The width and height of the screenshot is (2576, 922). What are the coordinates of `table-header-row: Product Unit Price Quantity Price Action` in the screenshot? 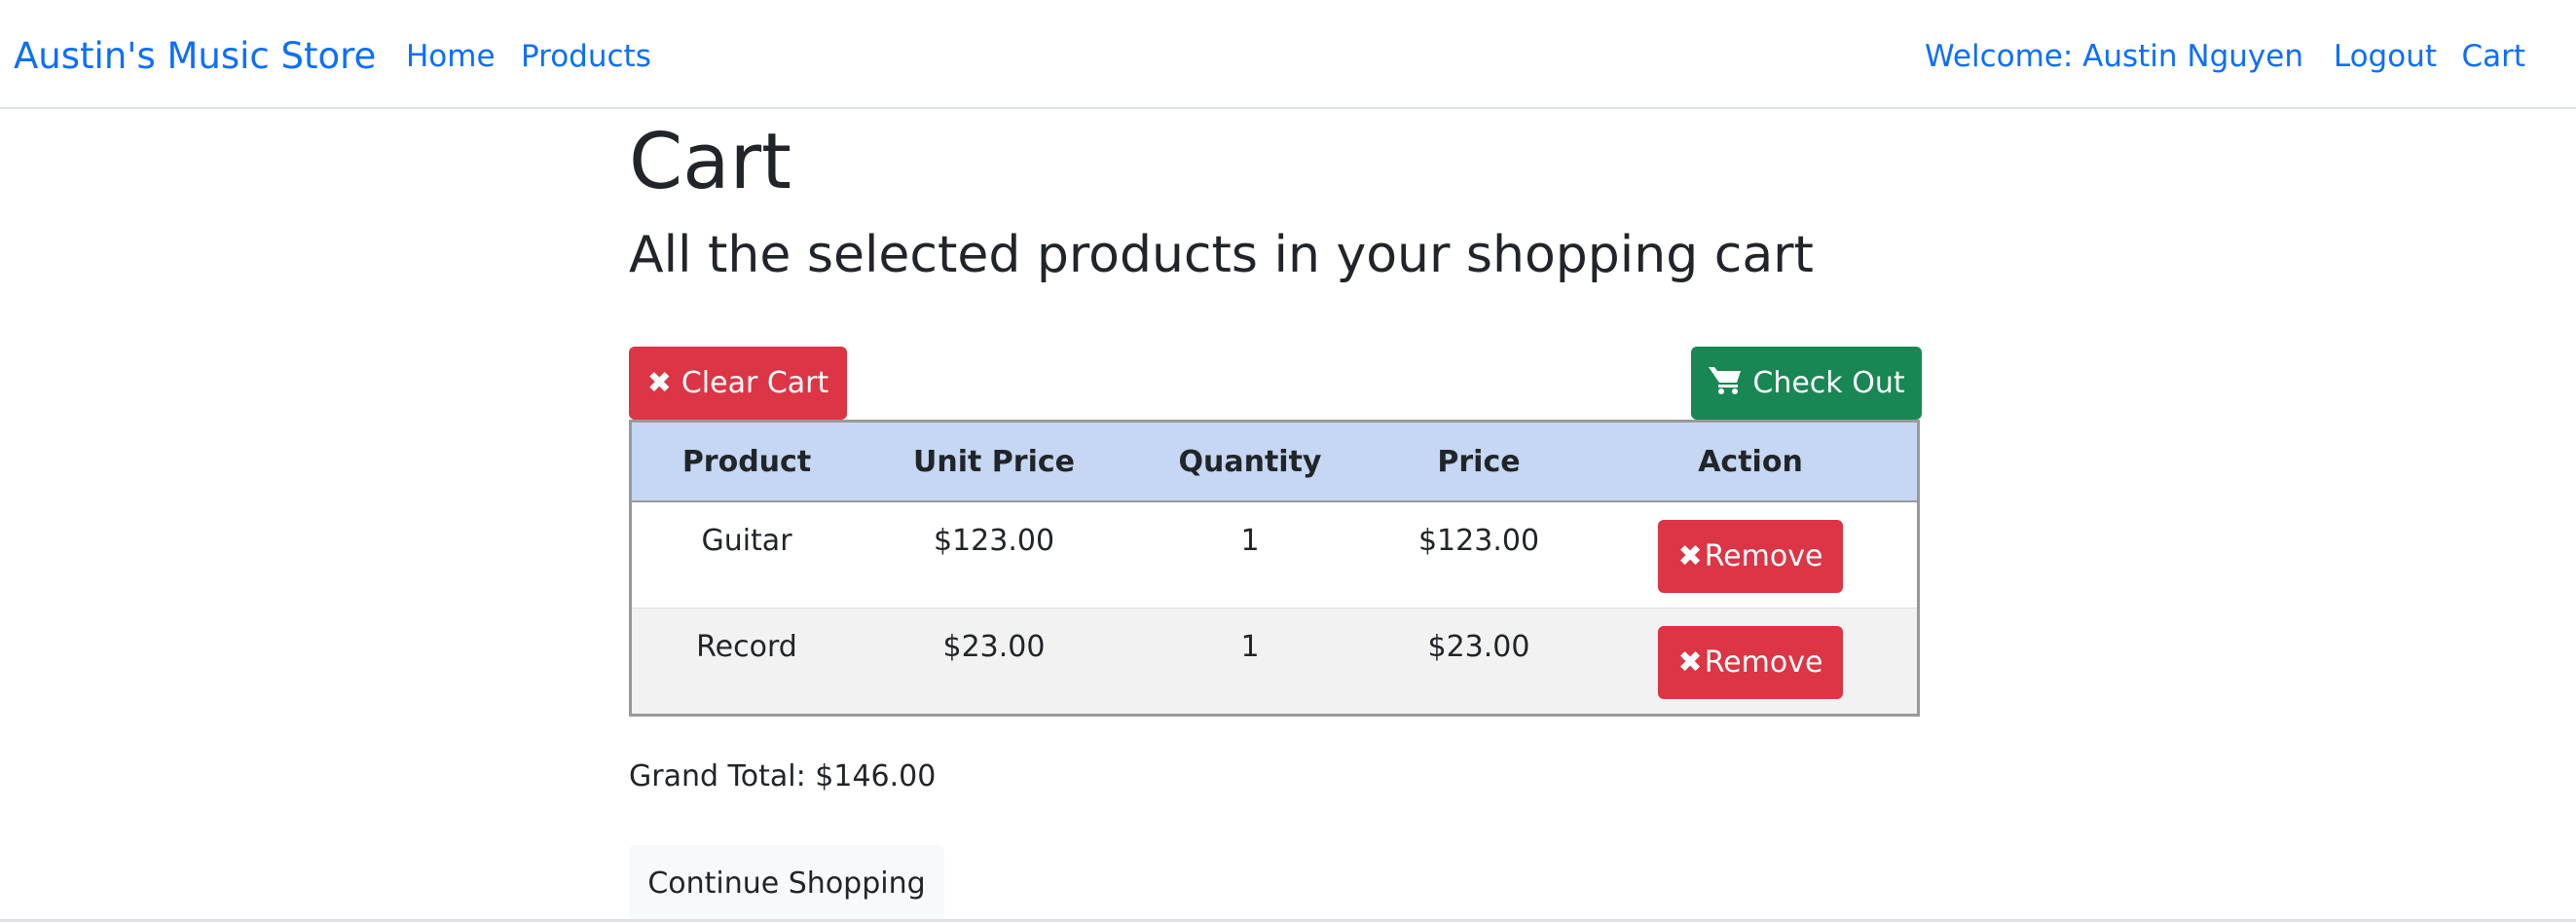 It's located at (1274, 461).